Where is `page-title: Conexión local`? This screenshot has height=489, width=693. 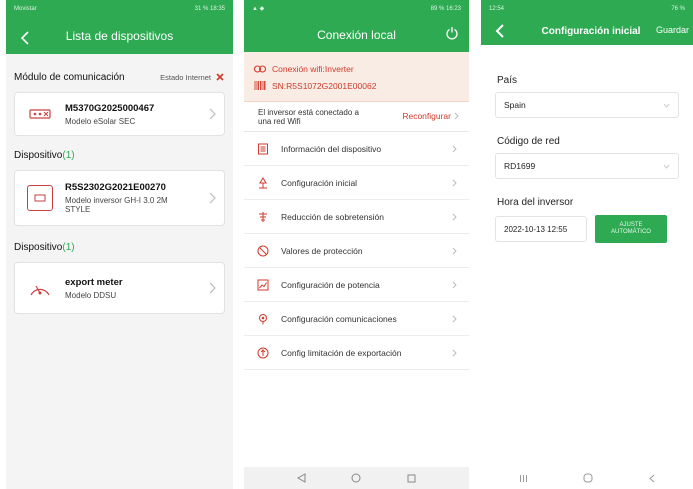 page-title: Conexión local is located at coordinates (356, 34).